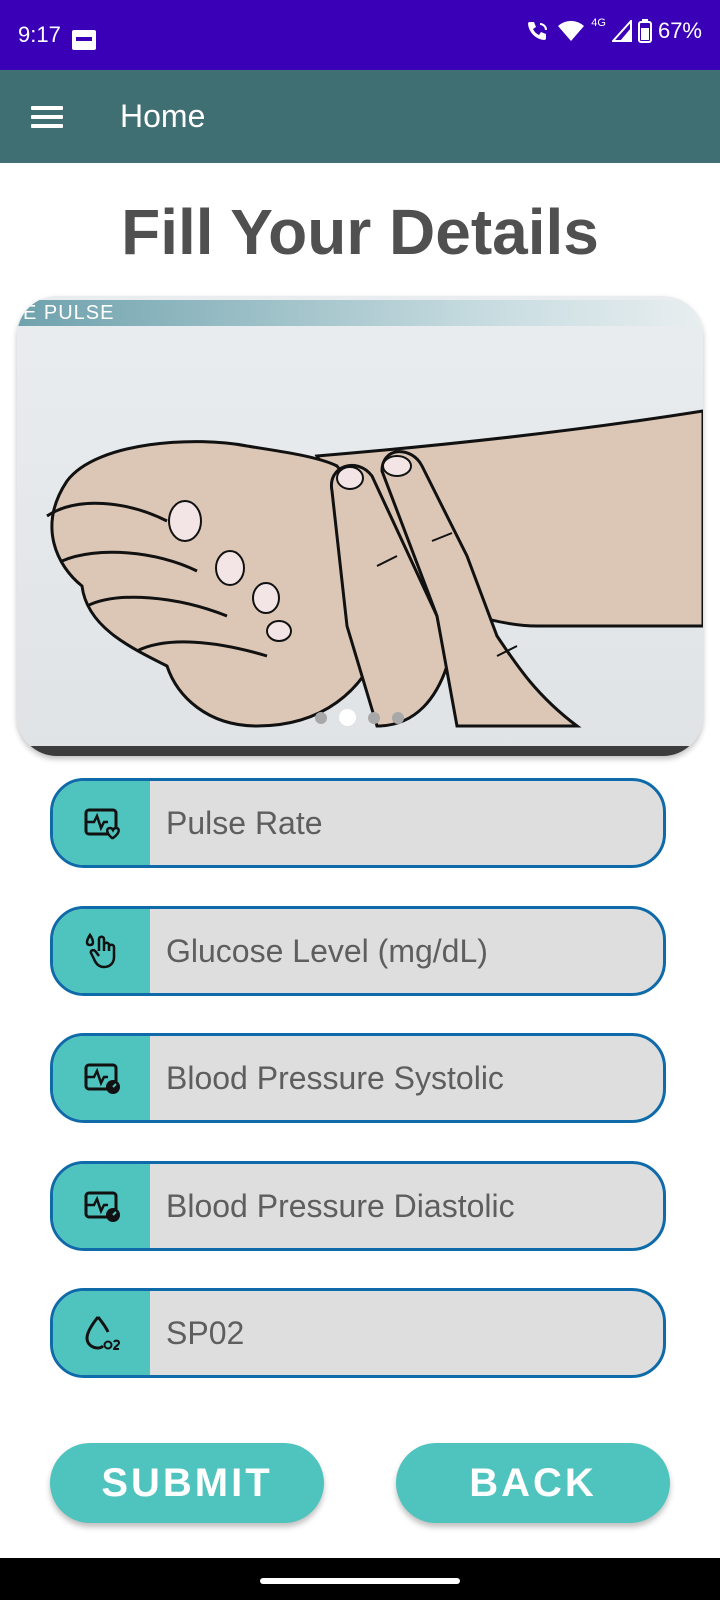 Image resolution: width=720 pixels, height=1600 pixels. I want to click on field-placeholder: Pulse Rate, so click(244, 822).